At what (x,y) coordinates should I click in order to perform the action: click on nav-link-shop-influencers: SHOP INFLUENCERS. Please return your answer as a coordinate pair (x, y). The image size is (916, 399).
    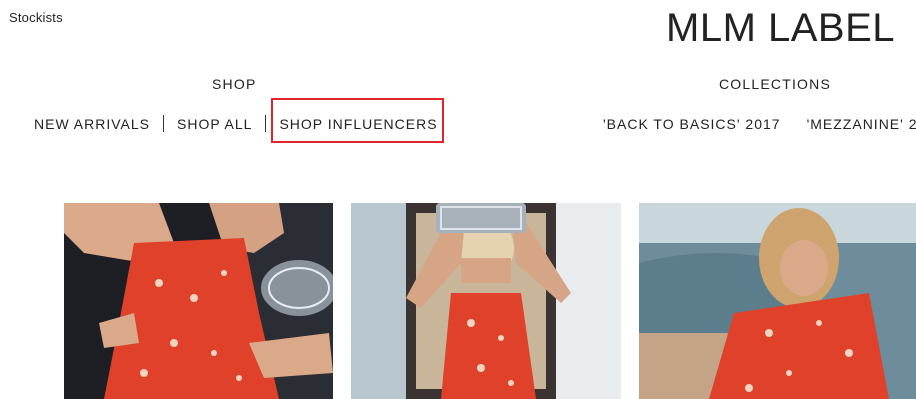
    Looking at the image, I should click on (358, 124).